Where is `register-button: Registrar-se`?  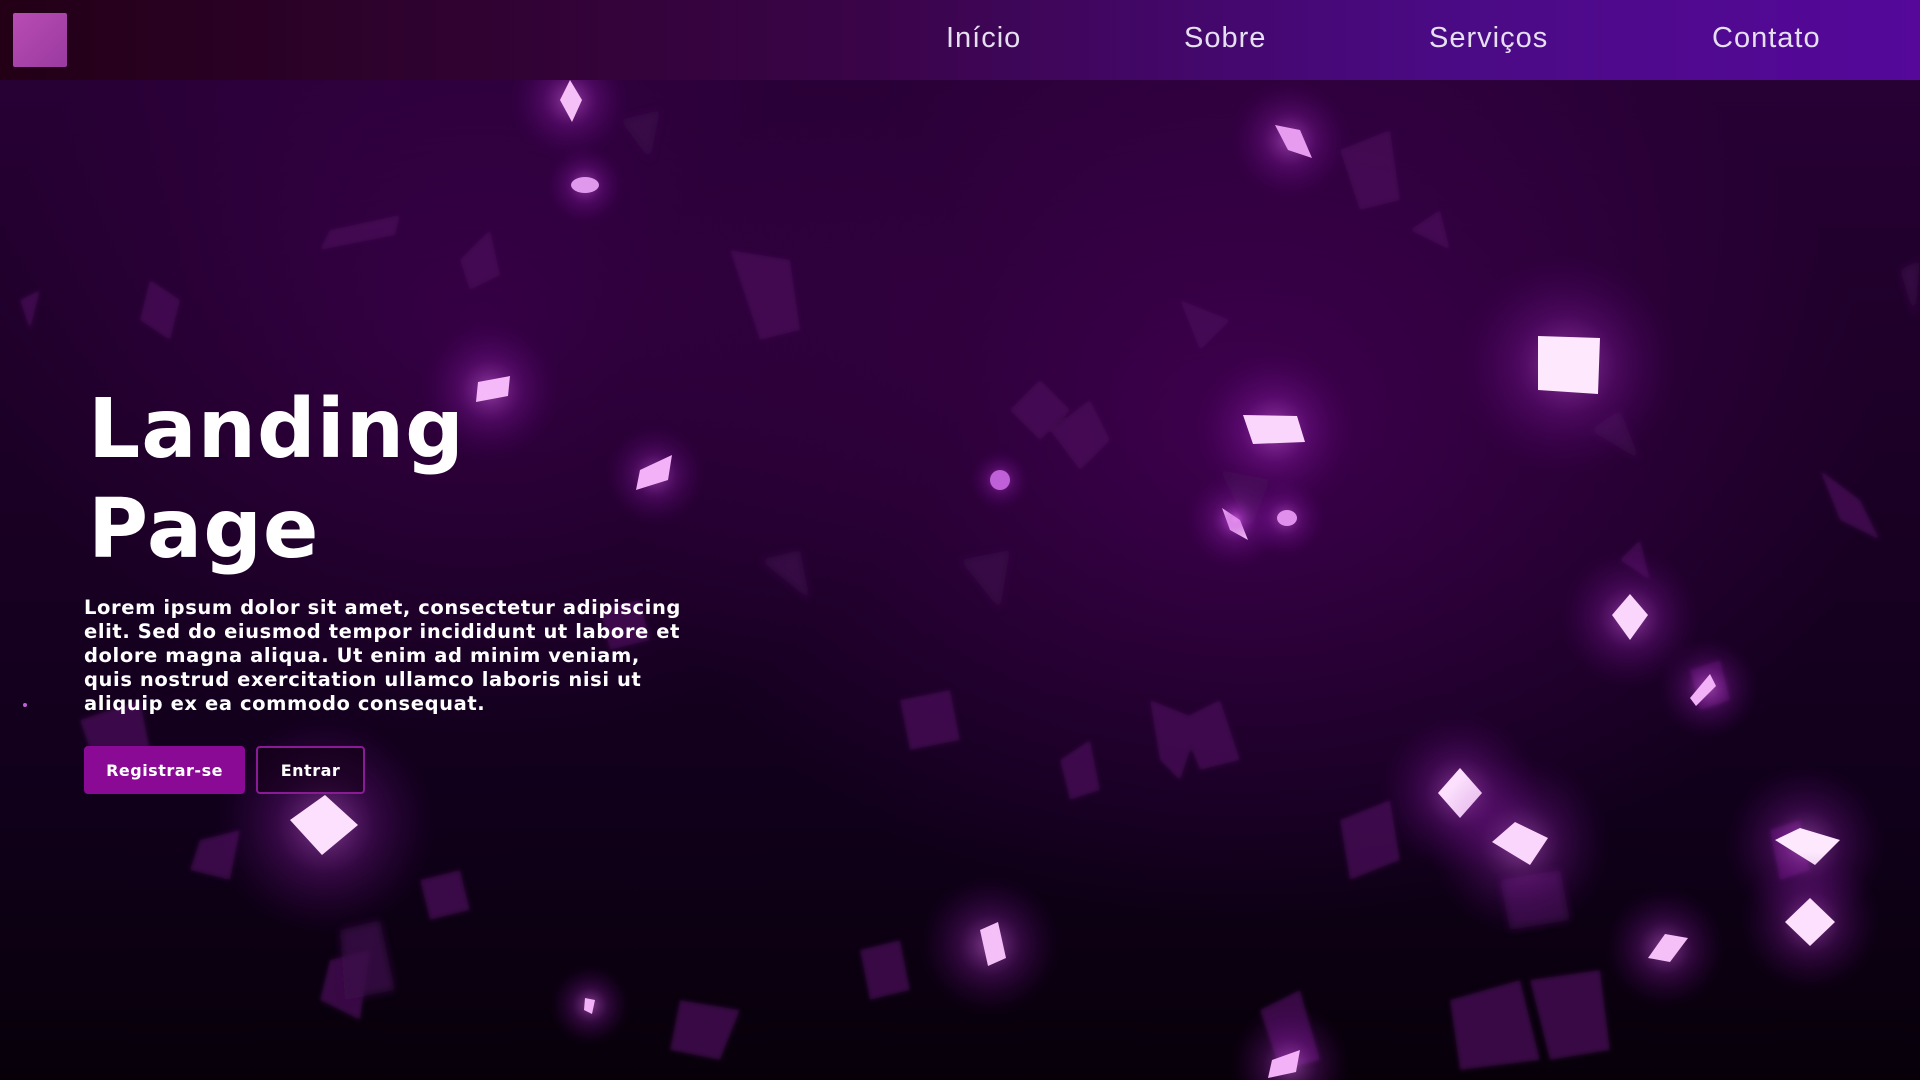
register-button: Registrar-se is located at coordinates (164, 770).